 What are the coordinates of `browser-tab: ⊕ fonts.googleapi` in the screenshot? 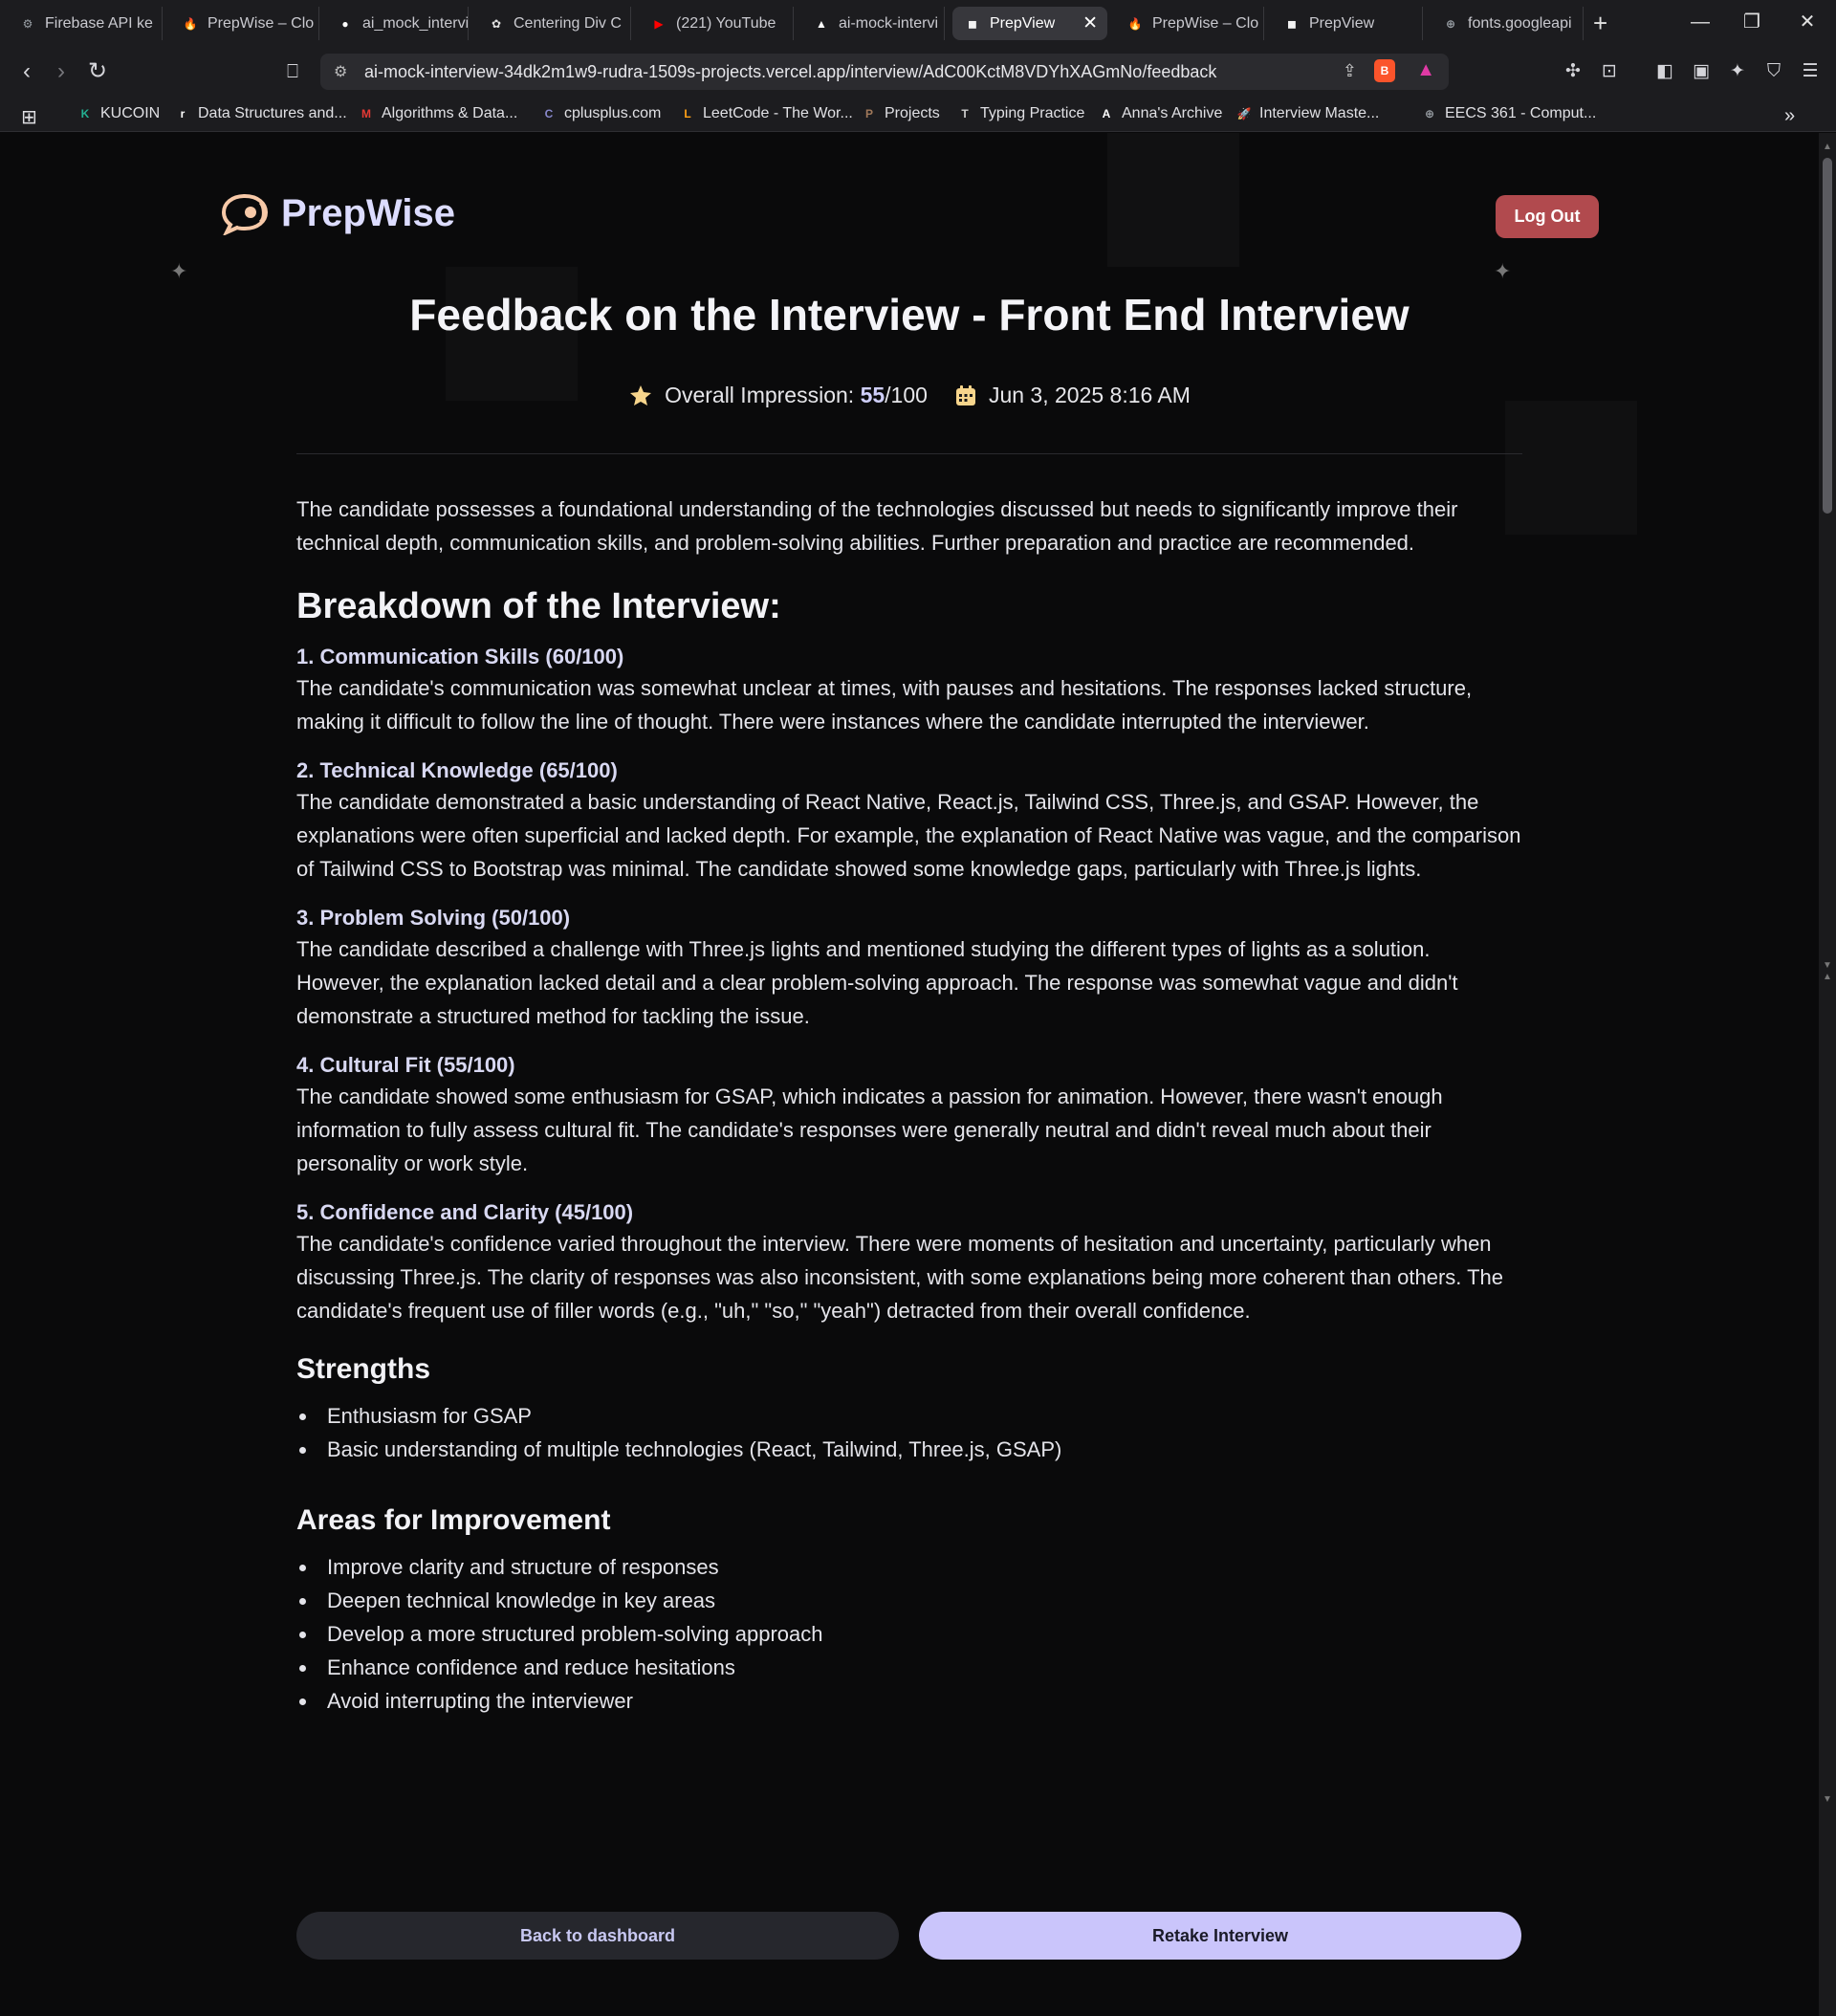 It's located at (1507, 23).